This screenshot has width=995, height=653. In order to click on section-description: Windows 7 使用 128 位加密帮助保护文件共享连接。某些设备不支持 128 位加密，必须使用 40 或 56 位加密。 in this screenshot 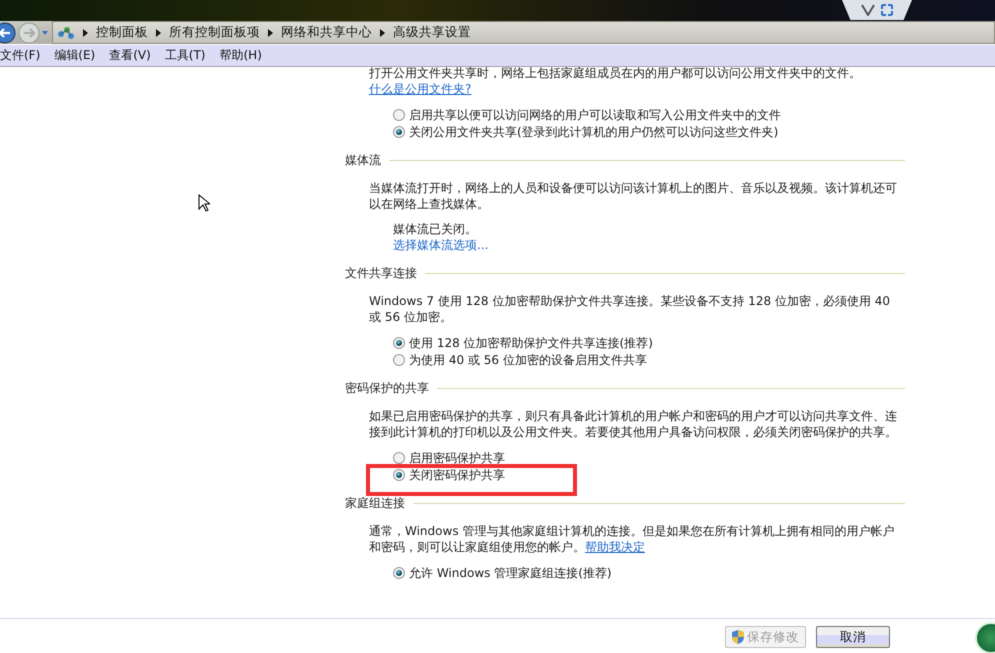, I will do `click(630, 309)`.